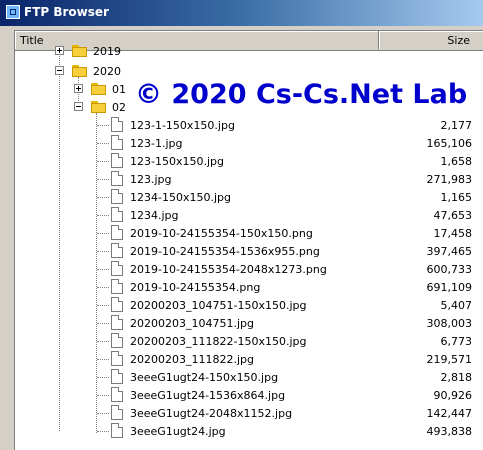 The height and width of the screenshot is (450, 483). I want to click on file-size: 17,458, so click(453, 233).